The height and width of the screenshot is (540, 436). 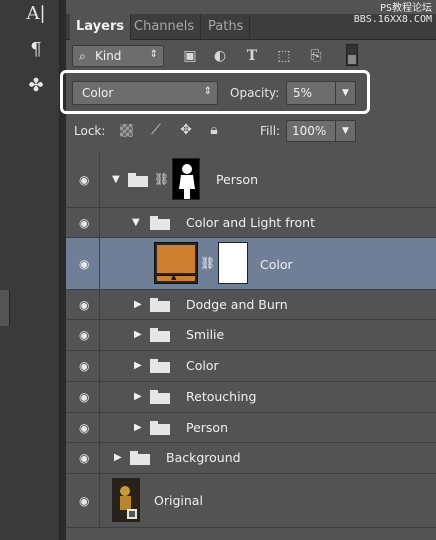 What do you see at coordinates (220, 56) in the screenshot?
I see `adjustment-filter-icon: ◐` at bounding box center [220, 56].